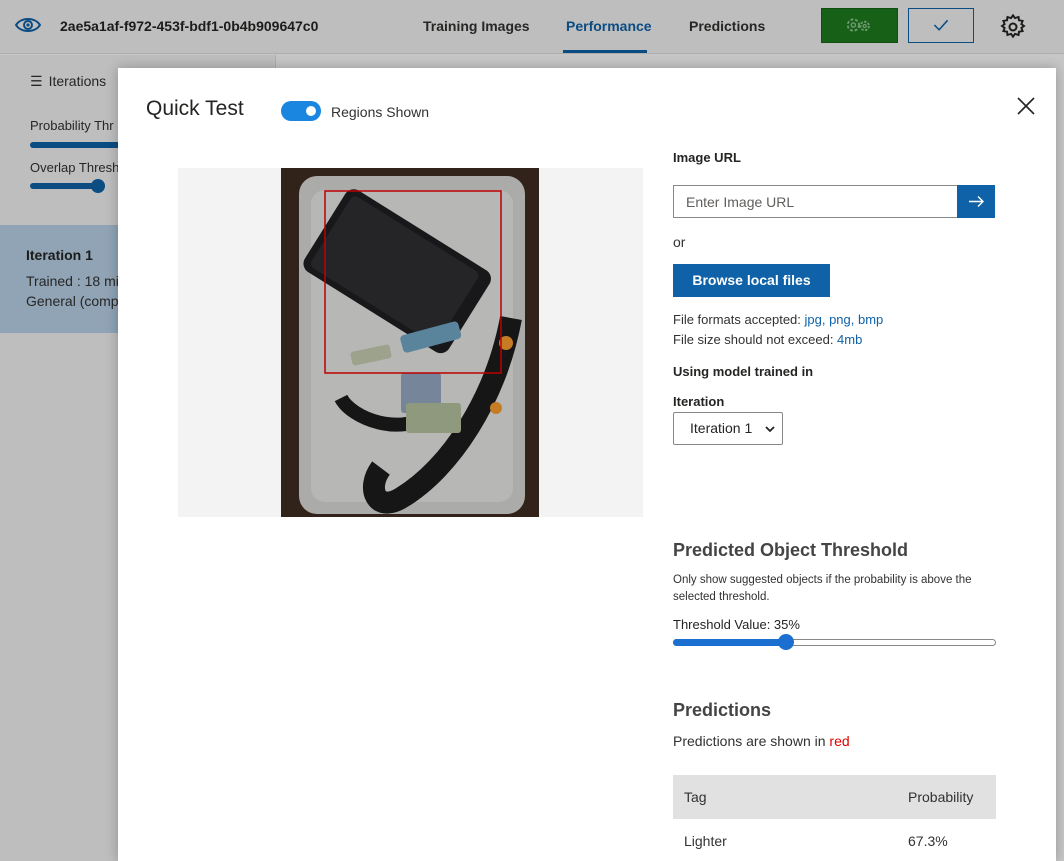  What do you see at coordinates (834, 840) in the screenshot?
I see `table-row: Lighter 67.3%` at bounding box center [834, 840].